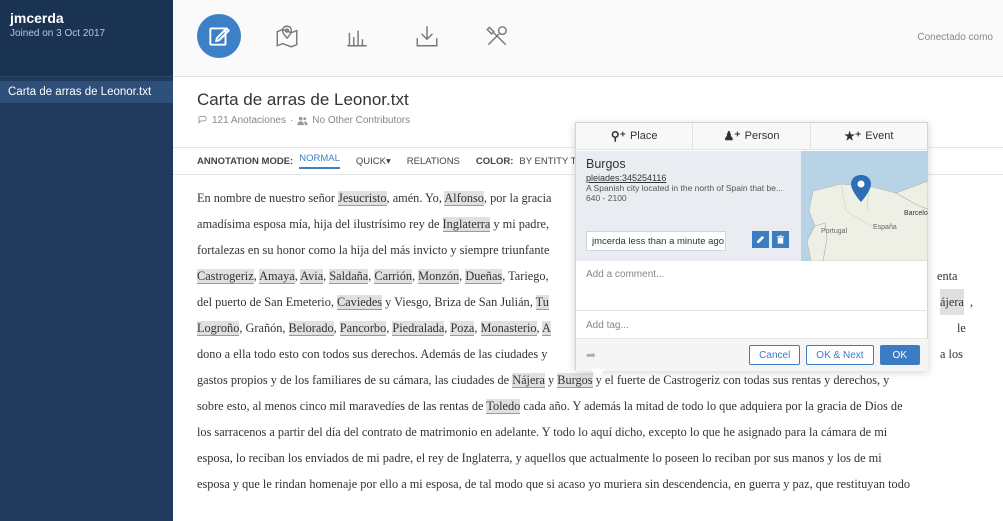 The width and height of the screenshot is (1003, 521). I want to click on share-icon: ➦, so click(591, 355).